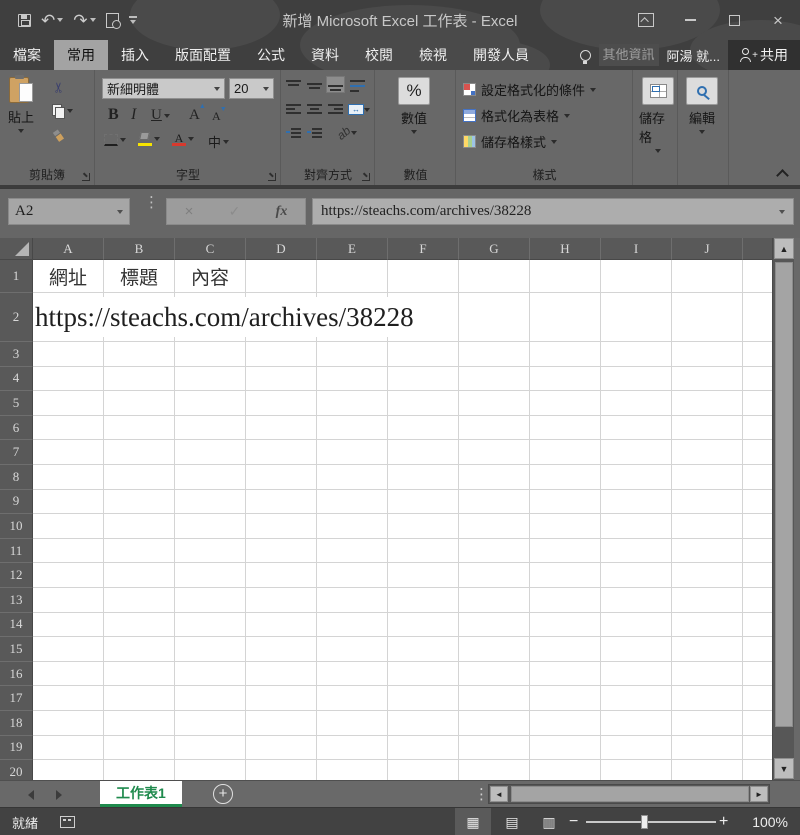  Describe the element at coordinates (92, 20) in the screenshot. I see `redo-dropdown-icon` at that location.